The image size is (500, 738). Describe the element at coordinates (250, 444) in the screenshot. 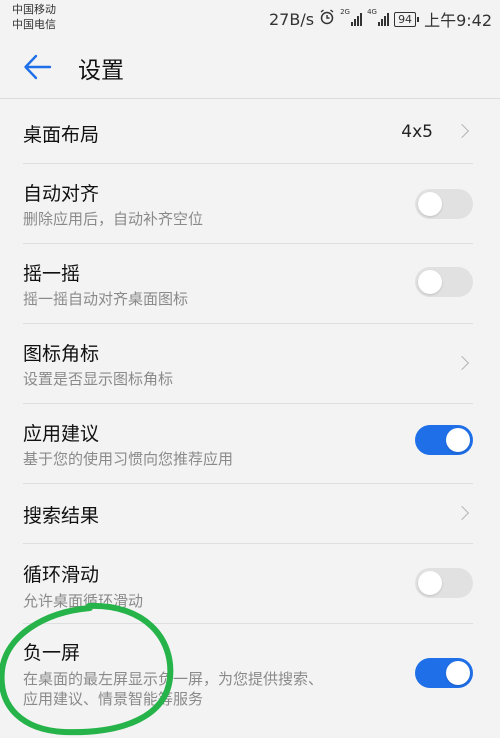

I see `setting-app-suggestions: 应用建议 基于您的使用习惯向您推荐应用` at that location.